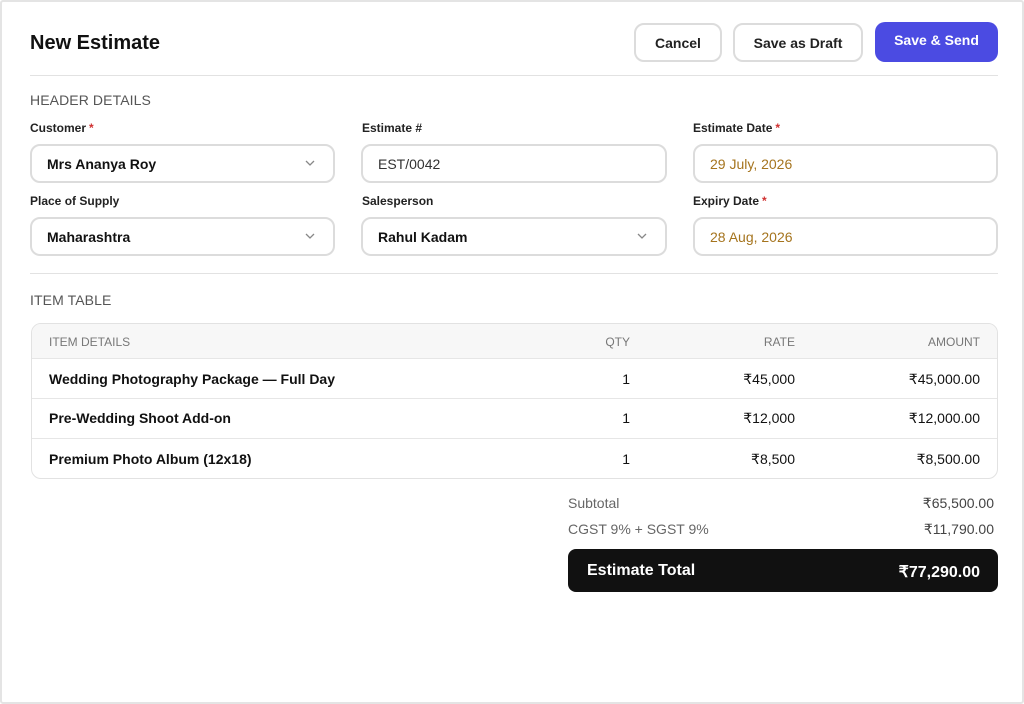 This screenshot has width=1024, height=704. What do you see at coordinates (102, 163) in the screenshot?
I see `customer-value: Mrs Ananya Roy` at bounding box center [102, 163].